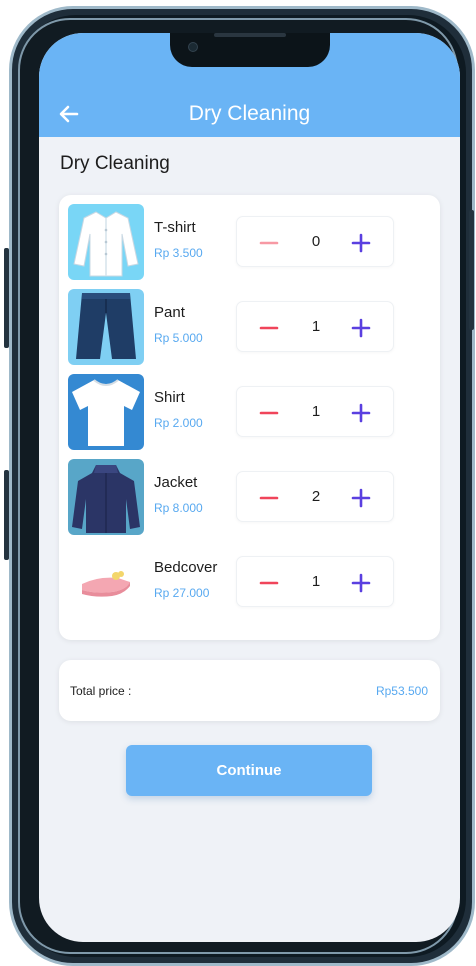  What do you see at coordinates (178, 338) in the screenshot?
I see `item-price: Rp 5.000` at bounding box center [178, 338].